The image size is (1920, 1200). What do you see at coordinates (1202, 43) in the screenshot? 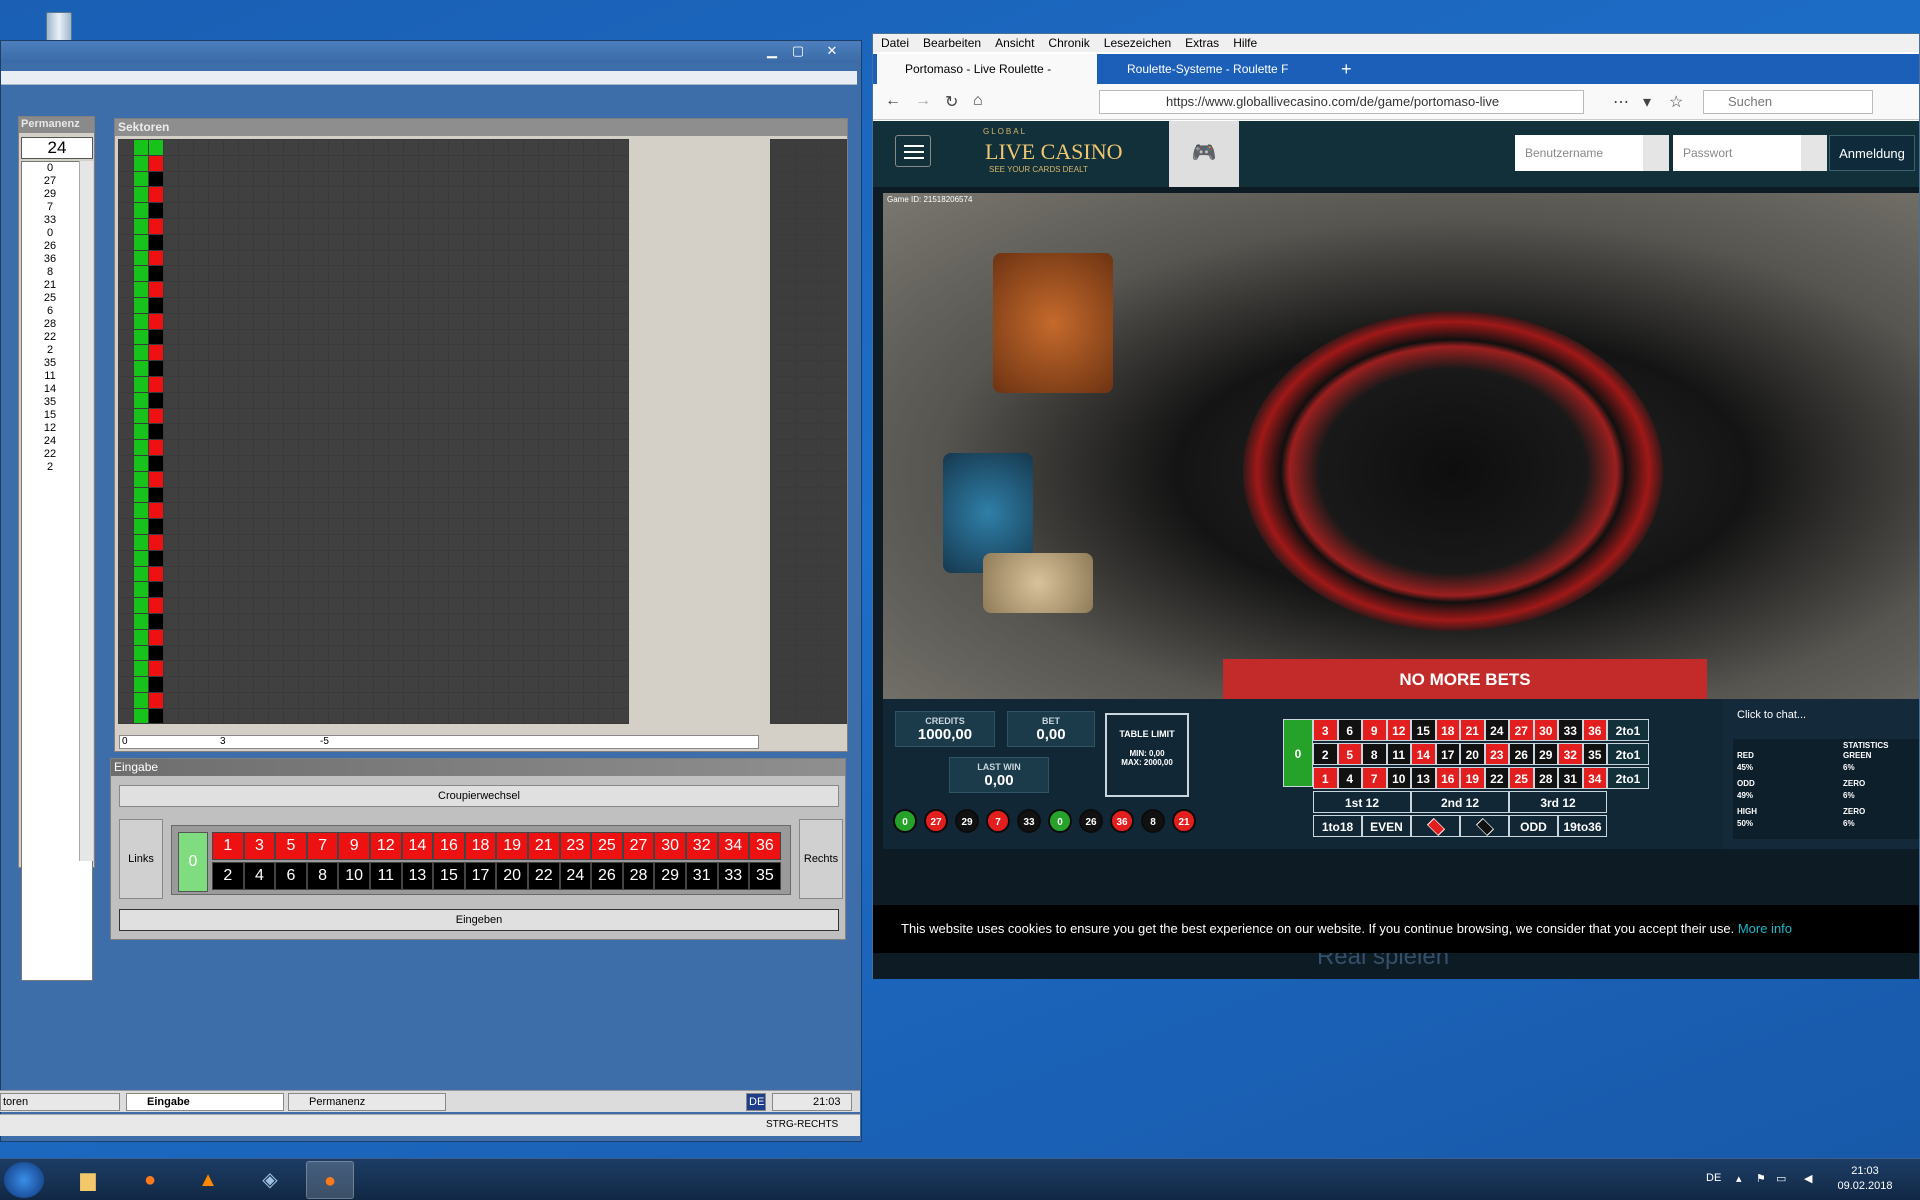
I see `menu-item: Extras` at bounding box center [1202, 43].